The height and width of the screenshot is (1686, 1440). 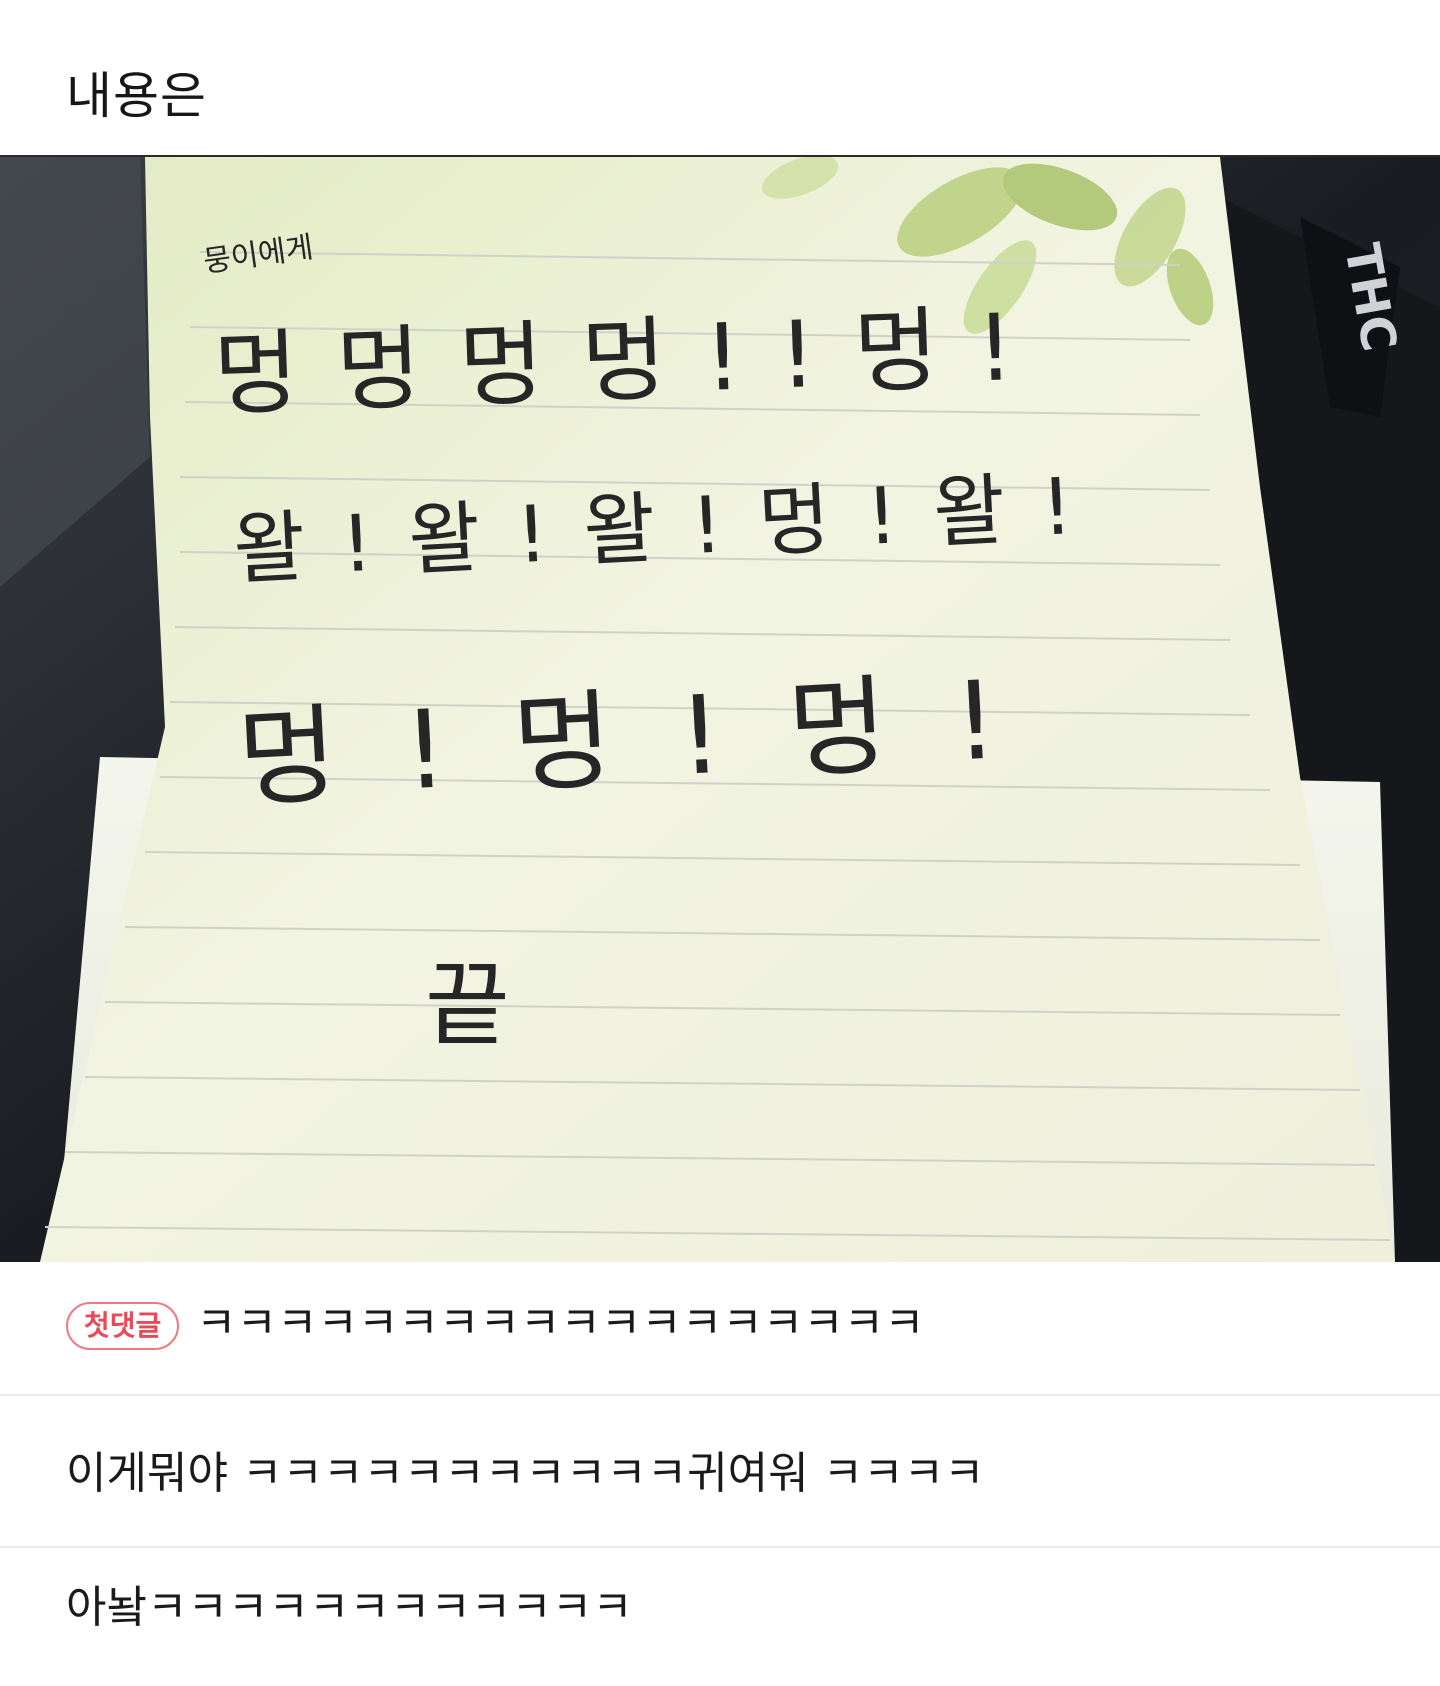 I want to click on post-title: 내용은, so click(x=136, y=96).